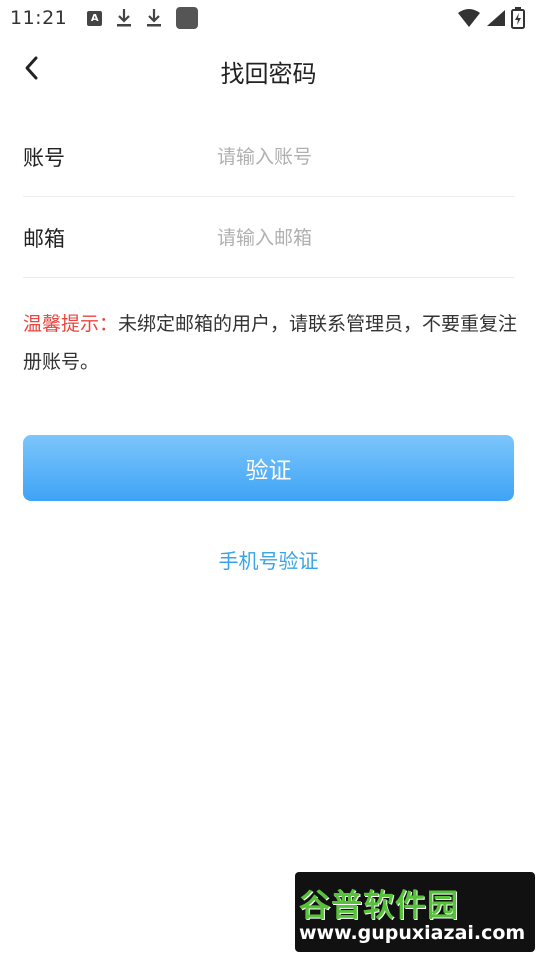 The width and height of the screenshot is (537, 956). I want to click on system-icons, so click(491, 18).